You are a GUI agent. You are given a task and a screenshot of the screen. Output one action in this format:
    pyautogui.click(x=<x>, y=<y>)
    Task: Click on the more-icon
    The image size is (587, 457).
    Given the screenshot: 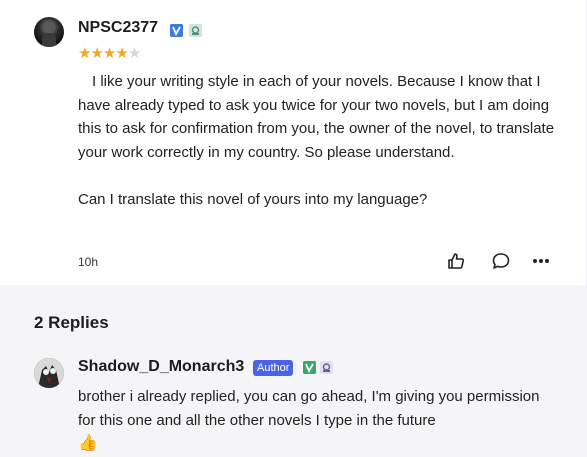 What is the action you would take?
    pyautogui.click(x=541, y=261)
    